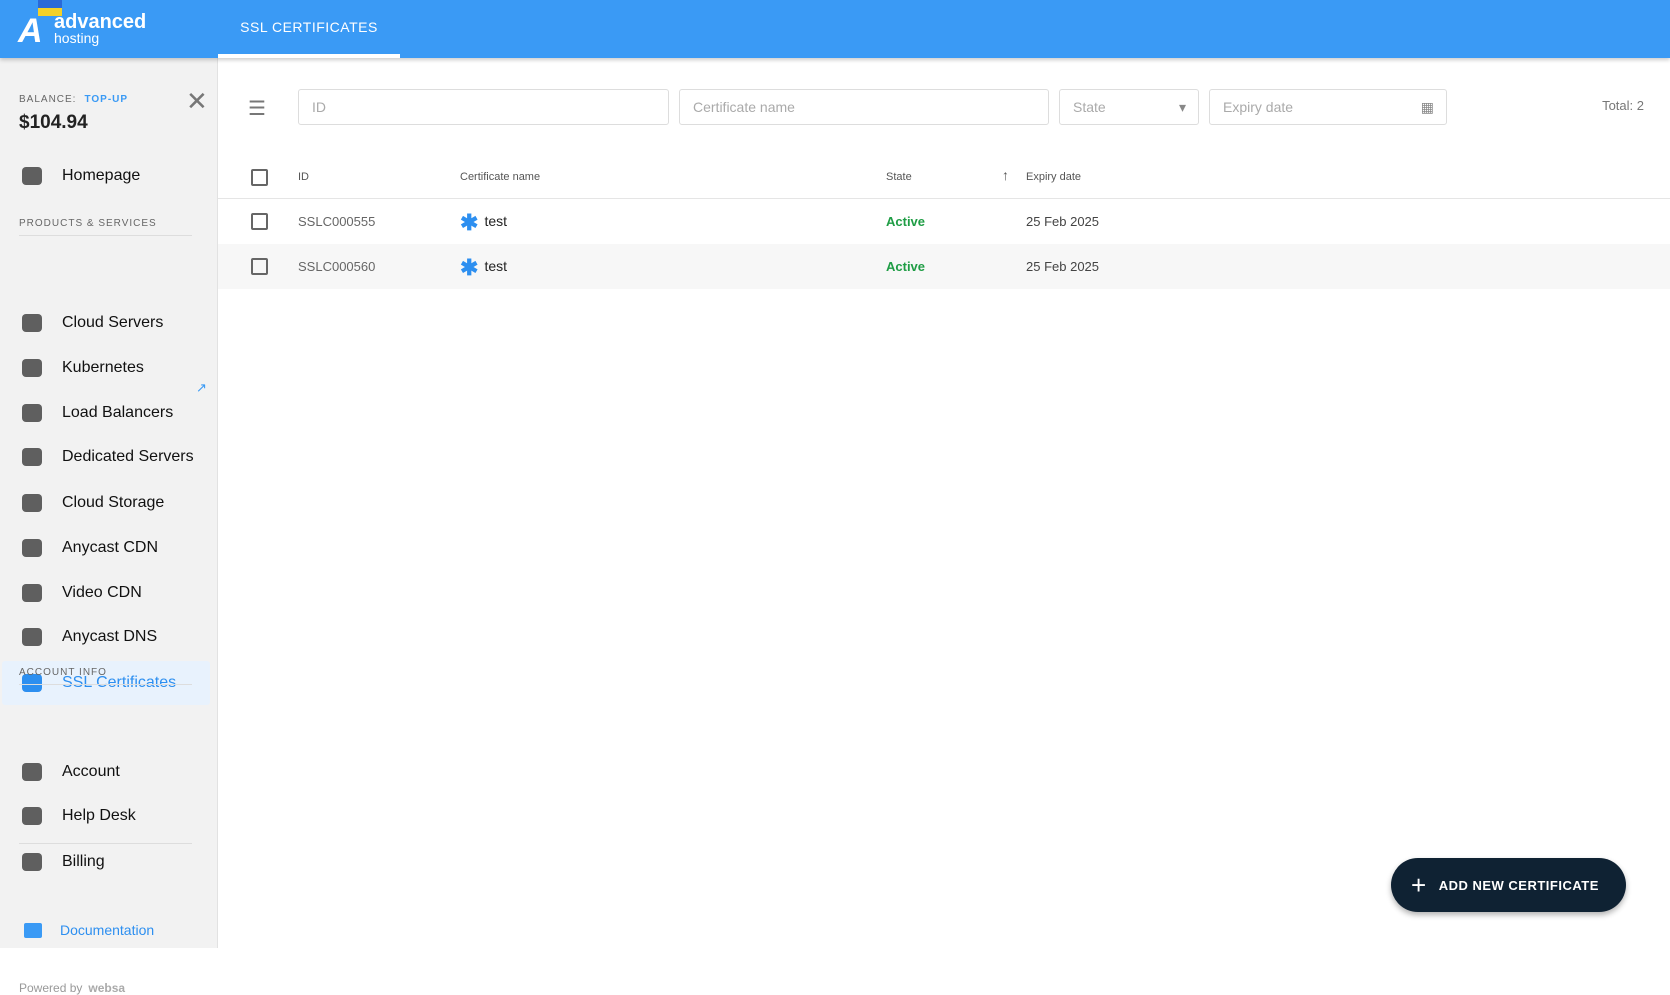 This screenshot has width=1670, height=995. I want to click on section-products: PRODUCTS & SERVICES, so click(105, 227).